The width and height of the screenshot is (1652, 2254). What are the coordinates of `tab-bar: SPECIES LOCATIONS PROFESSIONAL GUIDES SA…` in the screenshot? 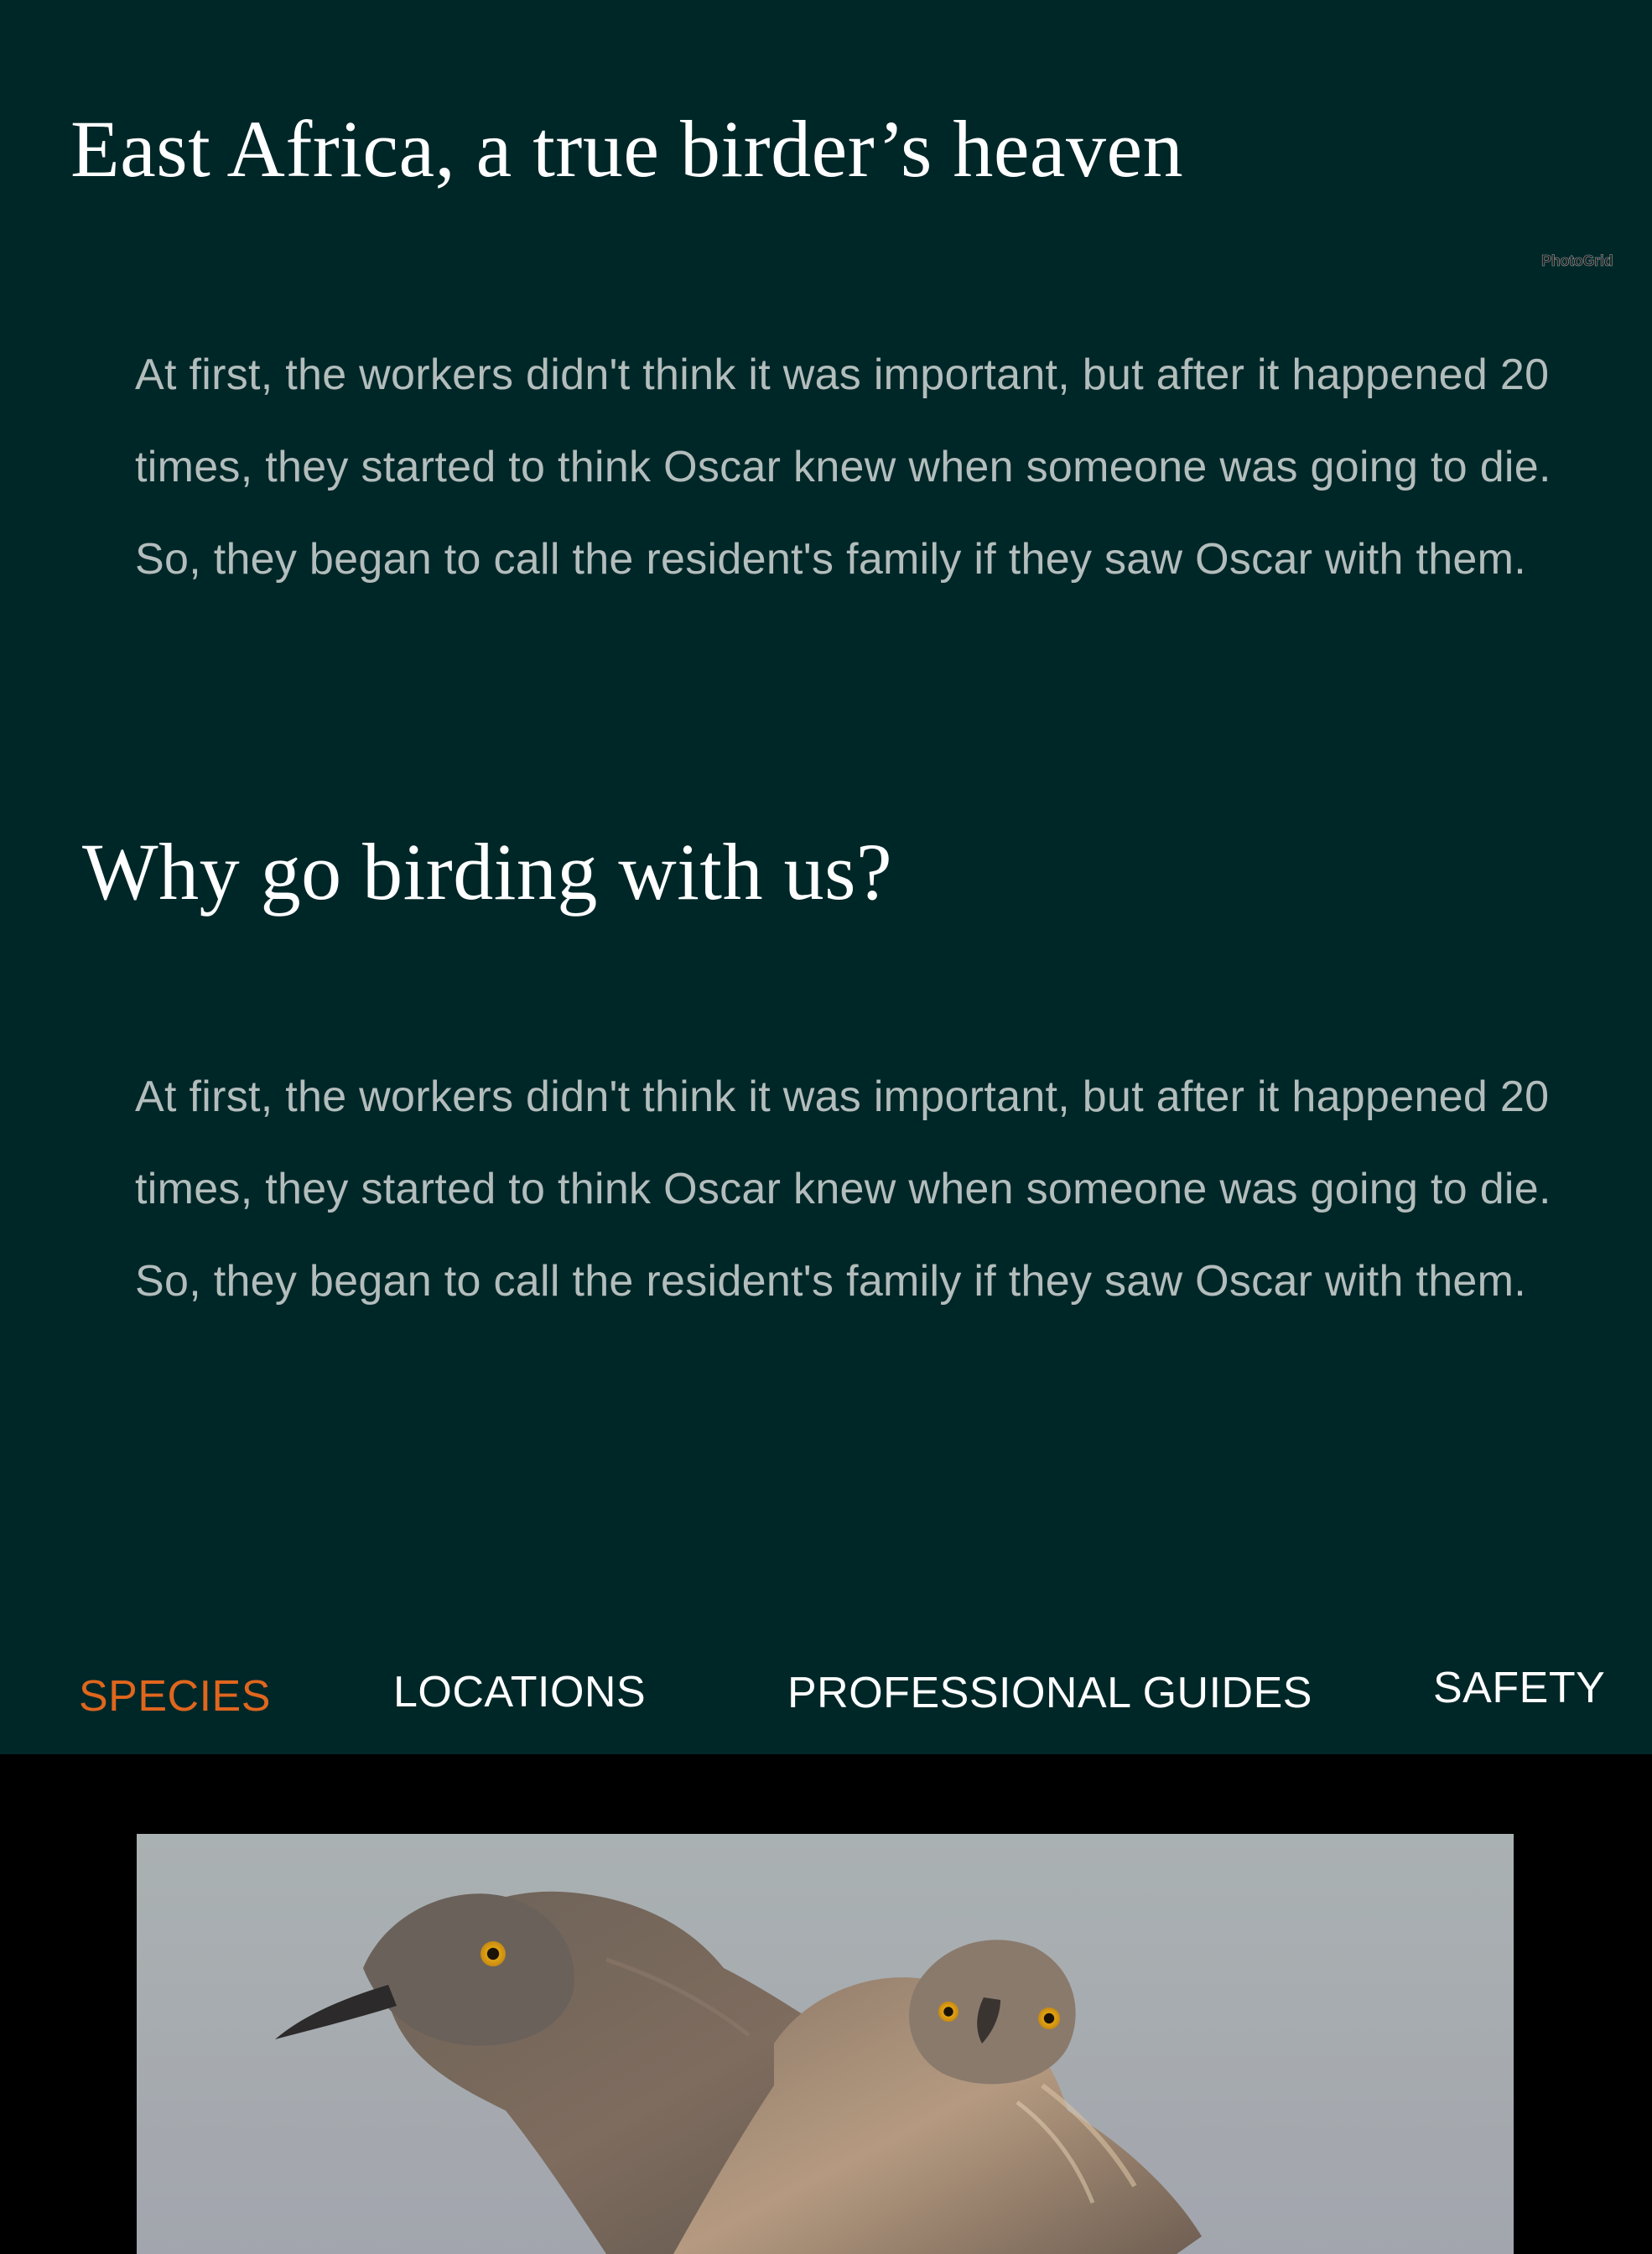 It's located at (826, 1694).